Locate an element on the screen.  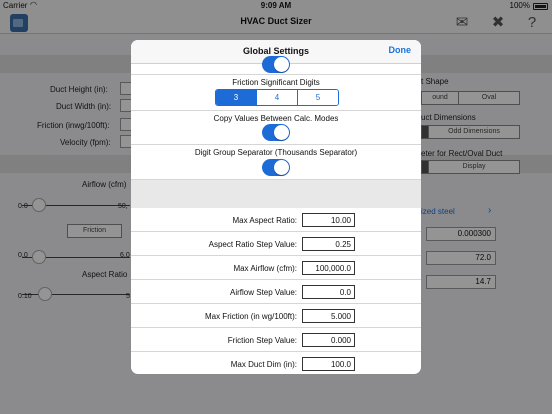
copy-values-label: Copy Values Between Calc. Modes is located at coordinates (276, 118).